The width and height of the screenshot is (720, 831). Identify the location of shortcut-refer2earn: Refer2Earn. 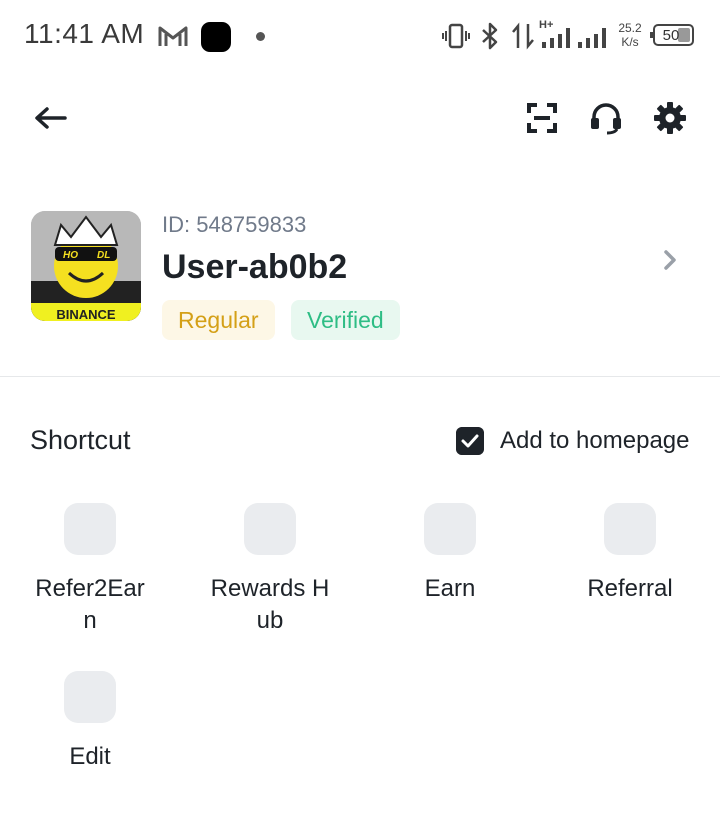
(90, 583).